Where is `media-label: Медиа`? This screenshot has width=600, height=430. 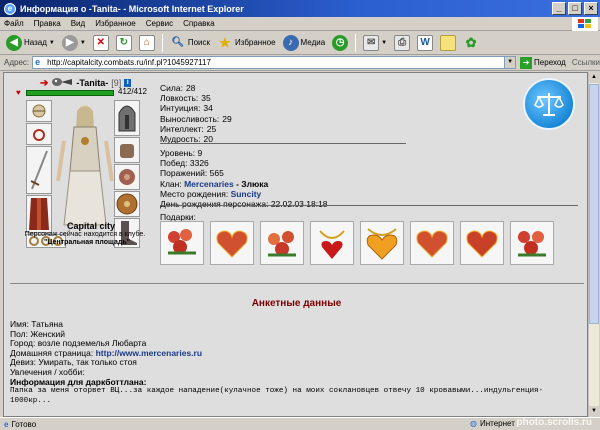 media-label: Медиа is located at coordinates (313, 42).